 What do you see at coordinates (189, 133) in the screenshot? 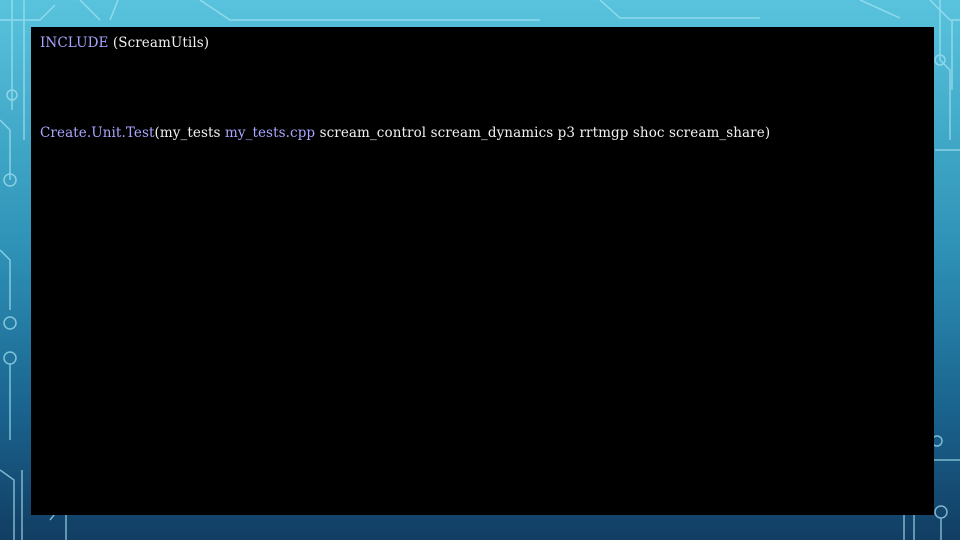
I see `create-unit-test-open: (my_tests` at bounding box center [189, 133].